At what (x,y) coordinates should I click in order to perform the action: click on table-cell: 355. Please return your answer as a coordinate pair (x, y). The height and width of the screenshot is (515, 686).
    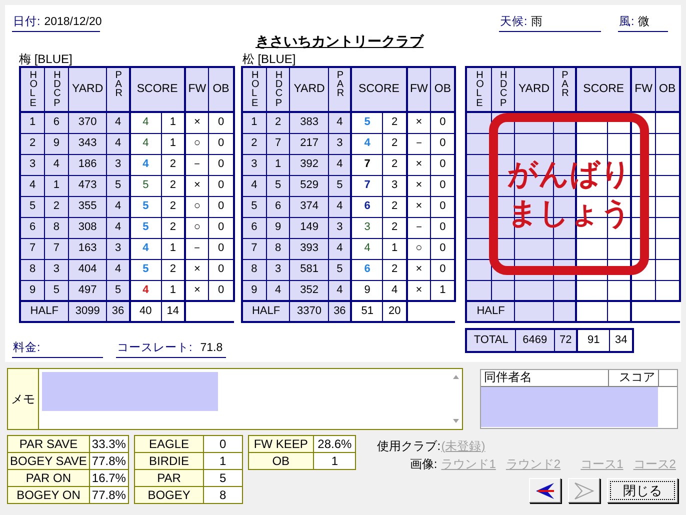
    Looking at the image, I should click on (87, 206).